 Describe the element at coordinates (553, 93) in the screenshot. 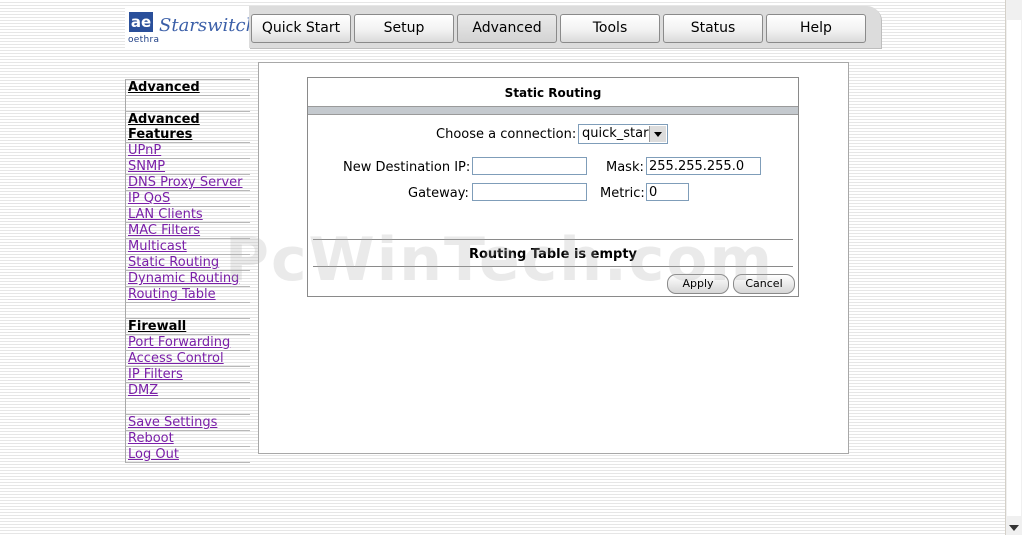

I see `panel-title: Static Routing` at that location.